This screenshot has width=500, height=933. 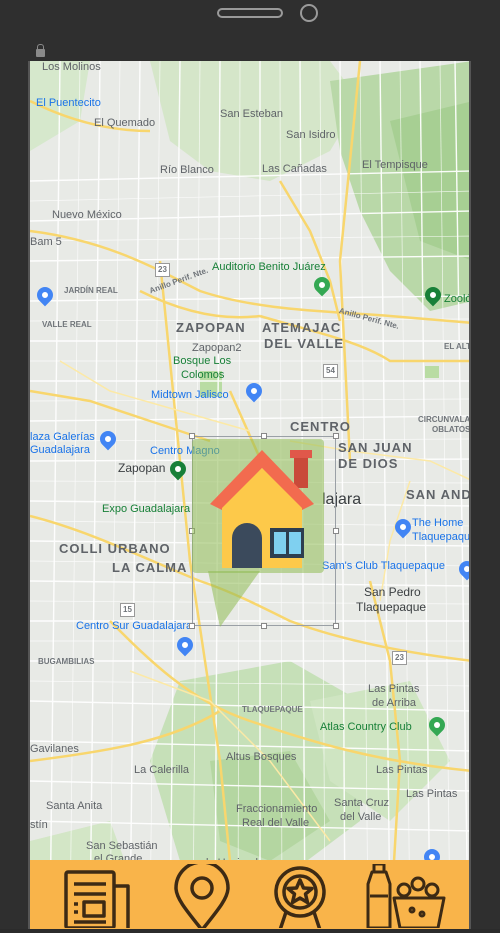 What do you see at coordinates (309, 13) in the screenshot?
I see `phone-camera` at bounding box center [309, 13].